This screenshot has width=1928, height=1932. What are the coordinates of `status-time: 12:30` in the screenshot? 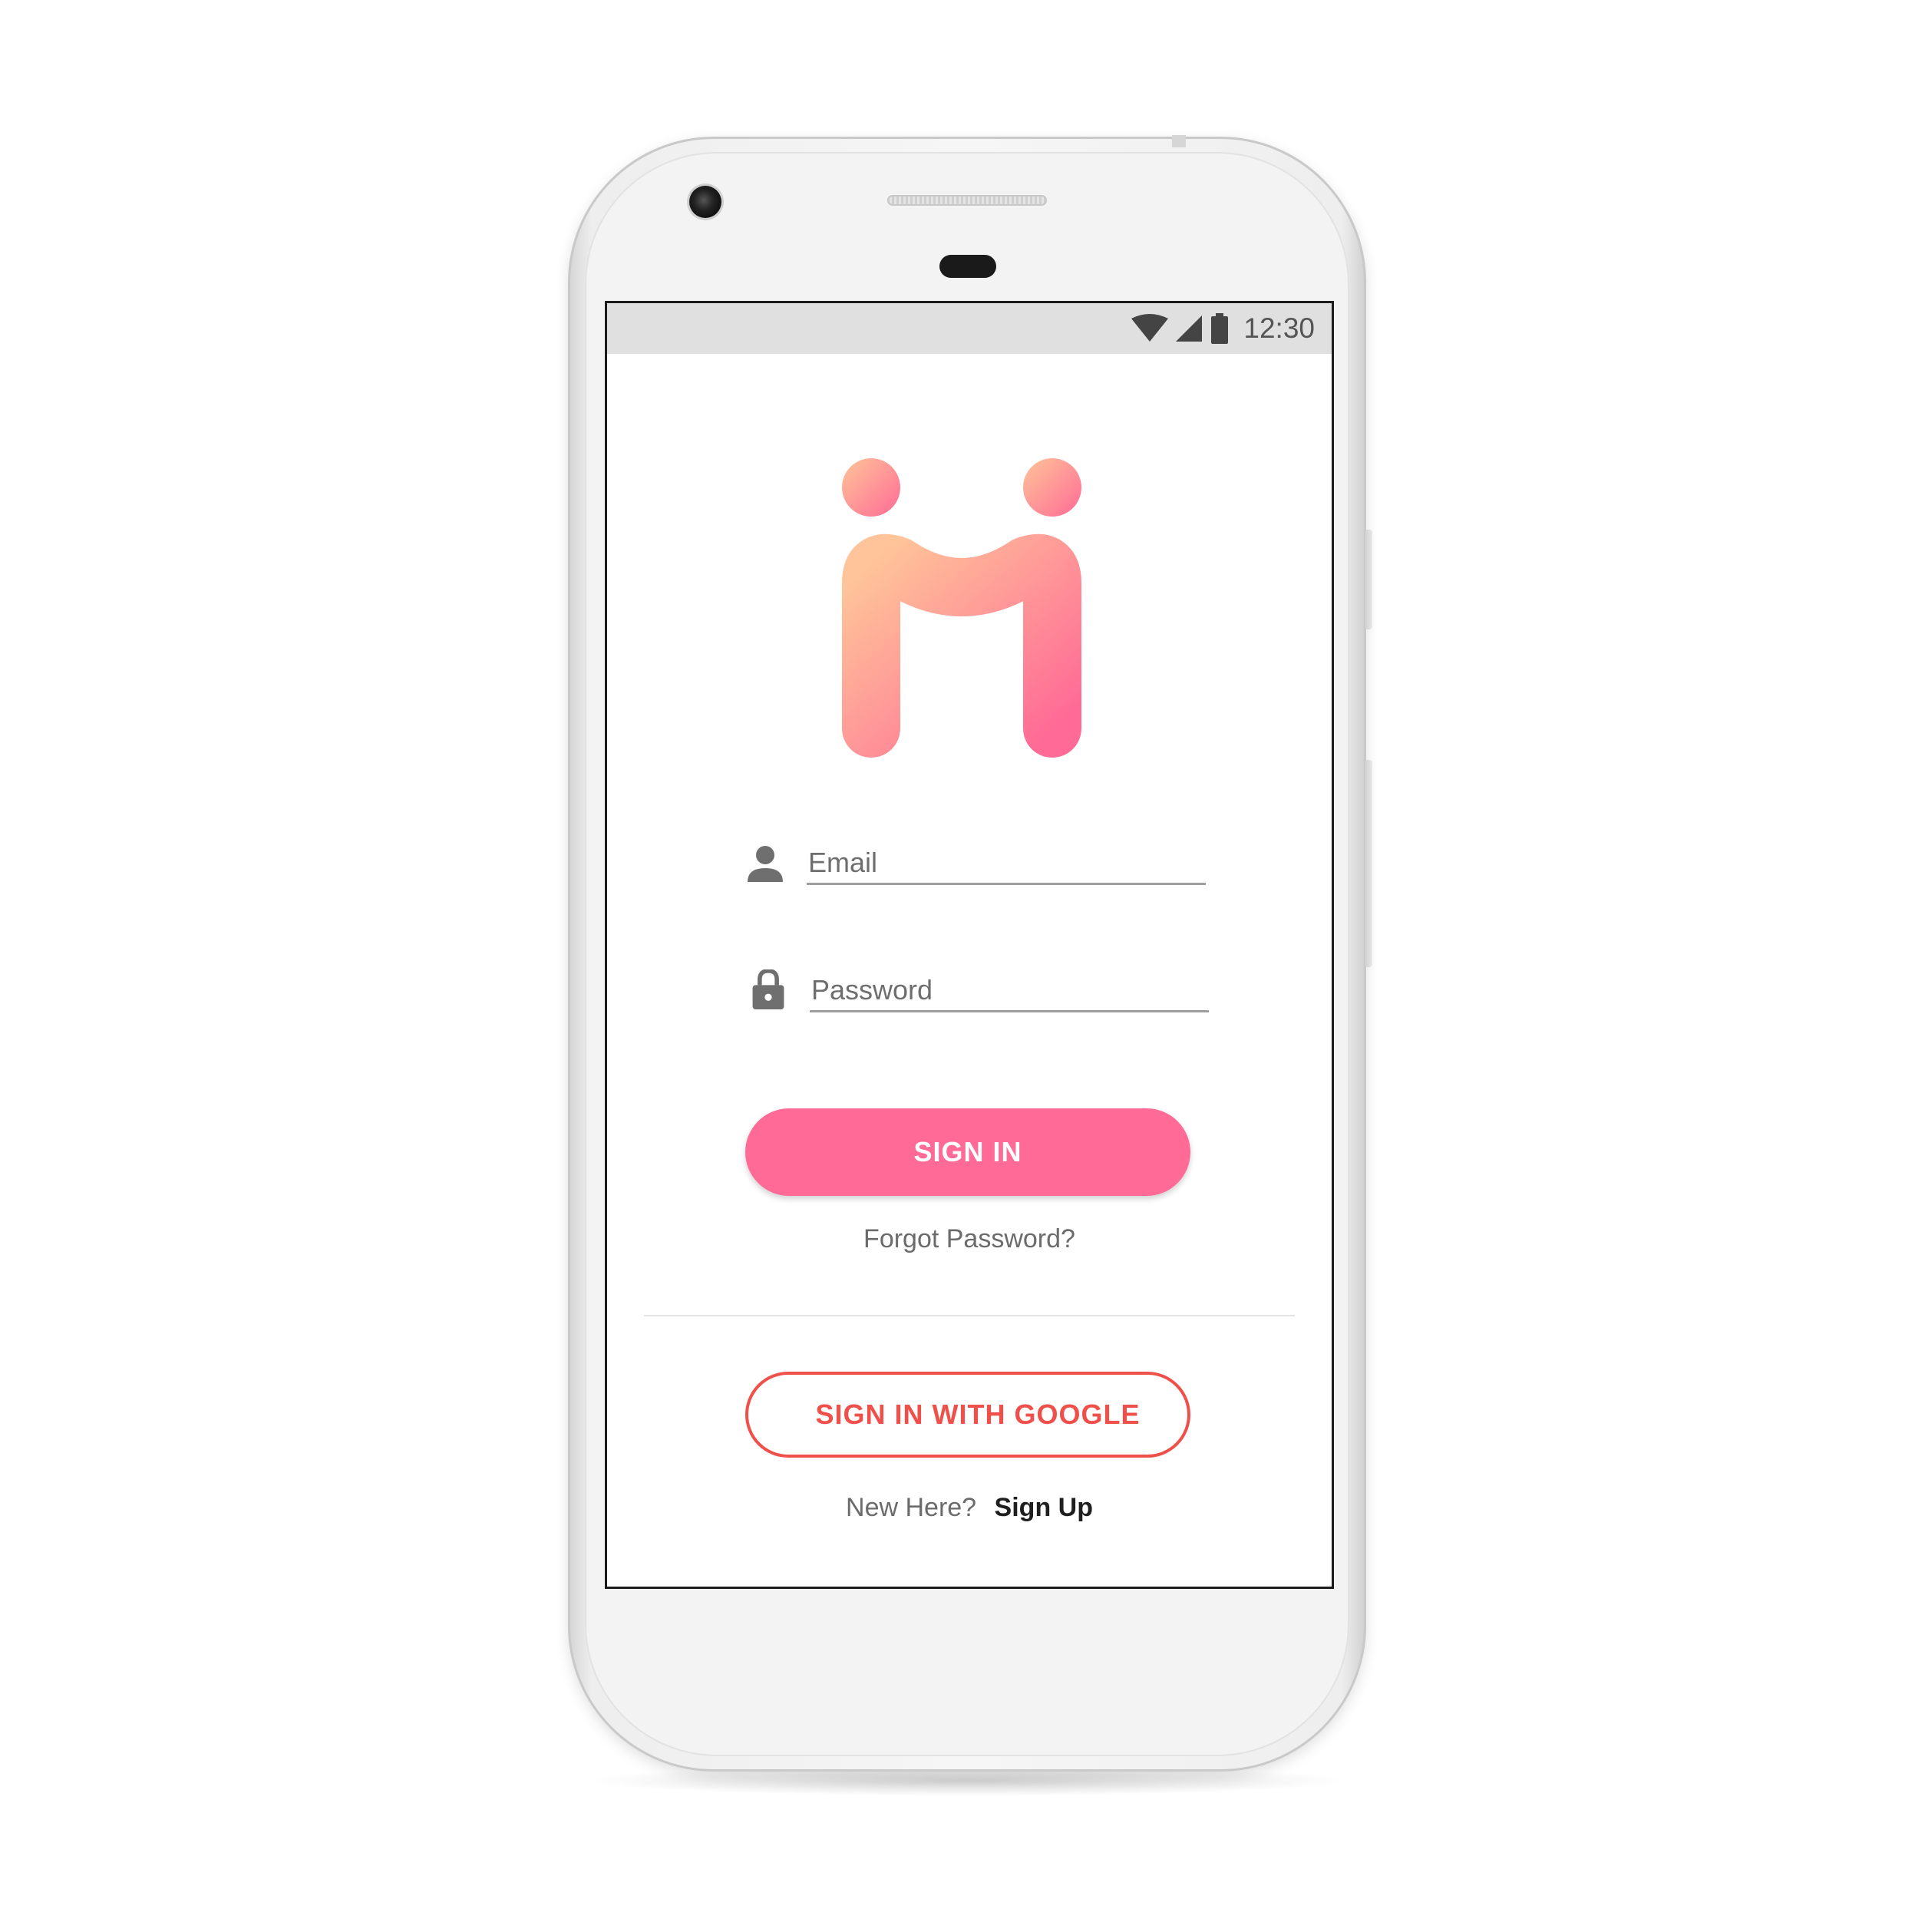 It's located at (1279, 328).